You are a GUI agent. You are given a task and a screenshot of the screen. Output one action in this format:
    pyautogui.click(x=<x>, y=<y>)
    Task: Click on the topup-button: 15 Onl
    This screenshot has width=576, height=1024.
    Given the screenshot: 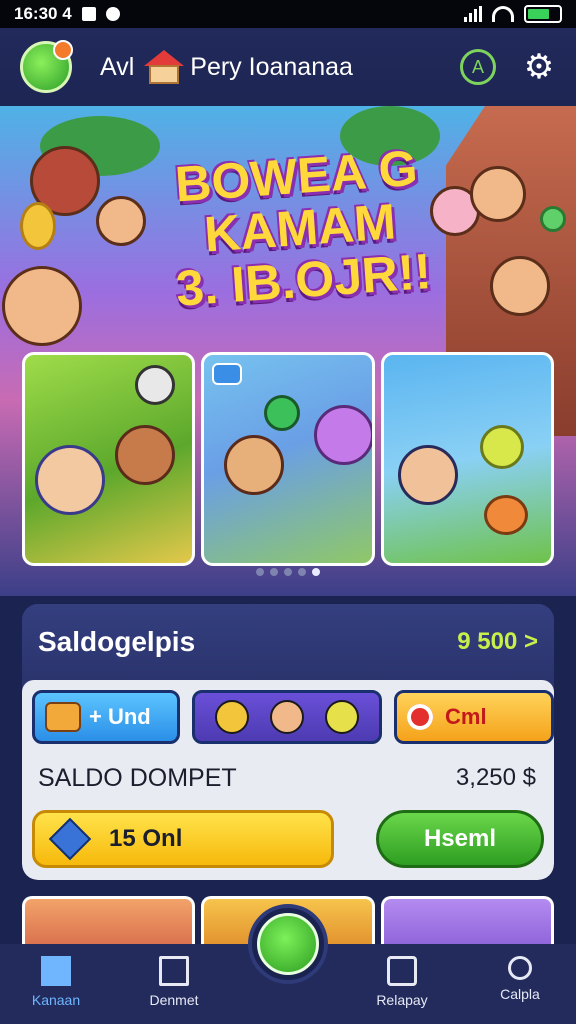 What is the action you would take?
    pyautogui.click(x=183, y=839)
    